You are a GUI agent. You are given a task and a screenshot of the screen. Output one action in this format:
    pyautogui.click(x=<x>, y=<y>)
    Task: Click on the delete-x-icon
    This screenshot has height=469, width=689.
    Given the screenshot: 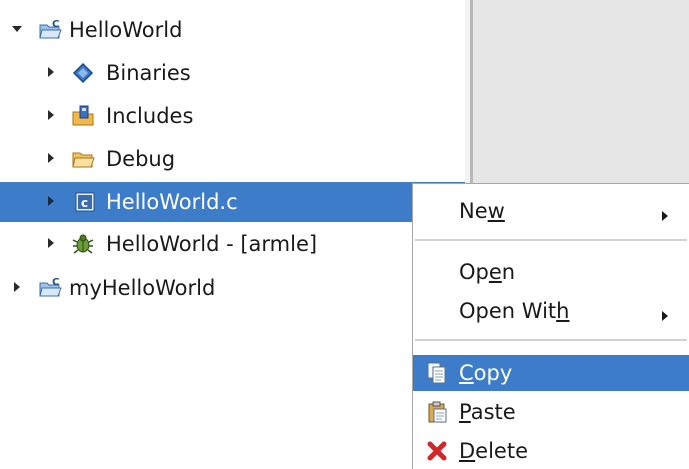 What is the action you would take?
    pyautogui.click(x=437, y=451)
    